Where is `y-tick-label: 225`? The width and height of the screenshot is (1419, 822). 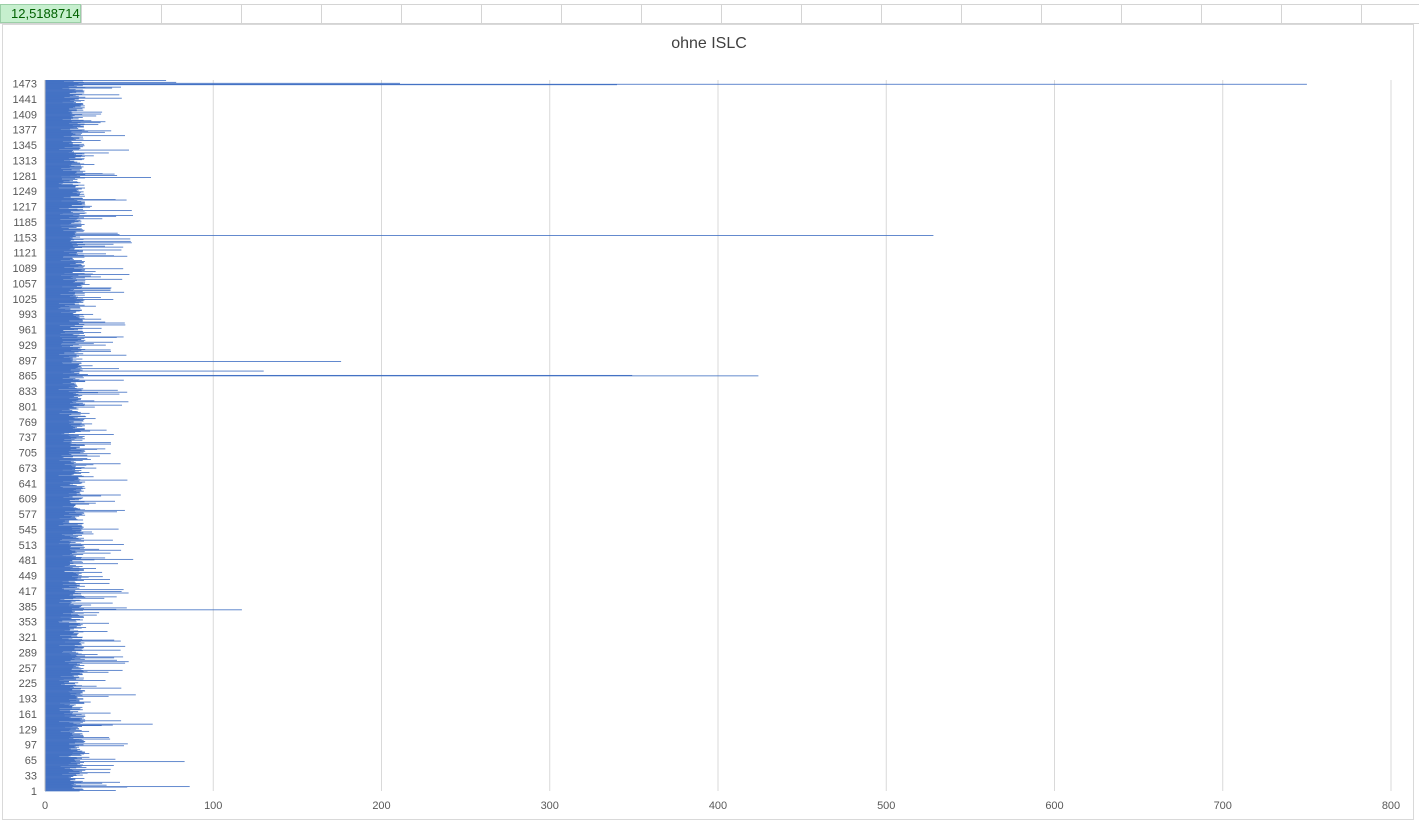
y-tick-label: 225 is located at coordinates (28, 684).